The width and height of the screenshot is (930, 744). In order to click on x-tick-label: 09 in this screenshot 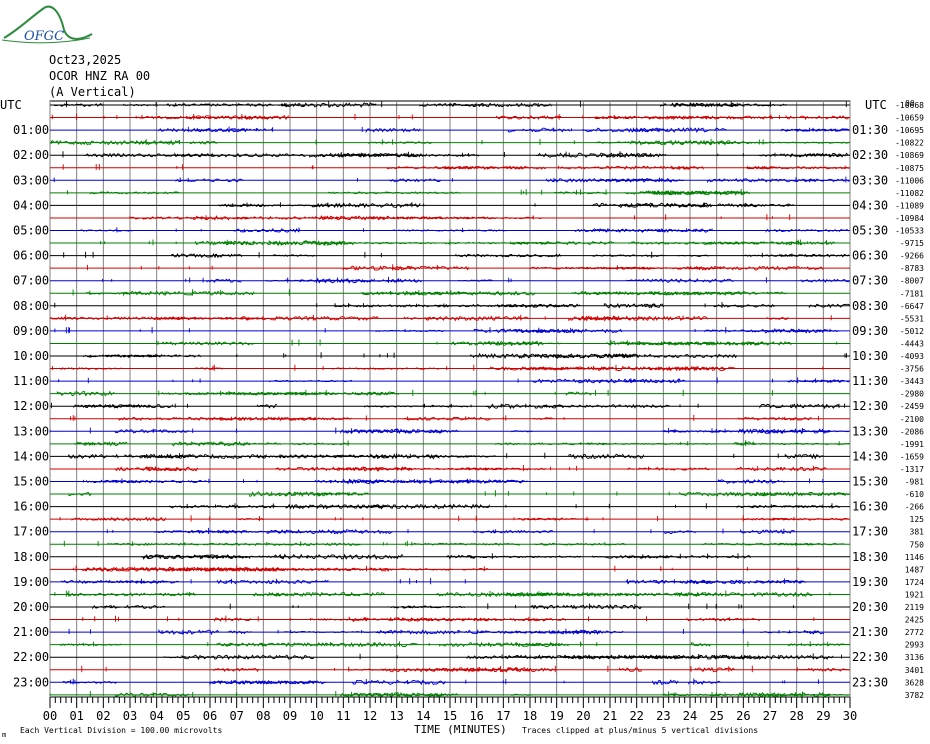, I will do `click(290, 716)`.